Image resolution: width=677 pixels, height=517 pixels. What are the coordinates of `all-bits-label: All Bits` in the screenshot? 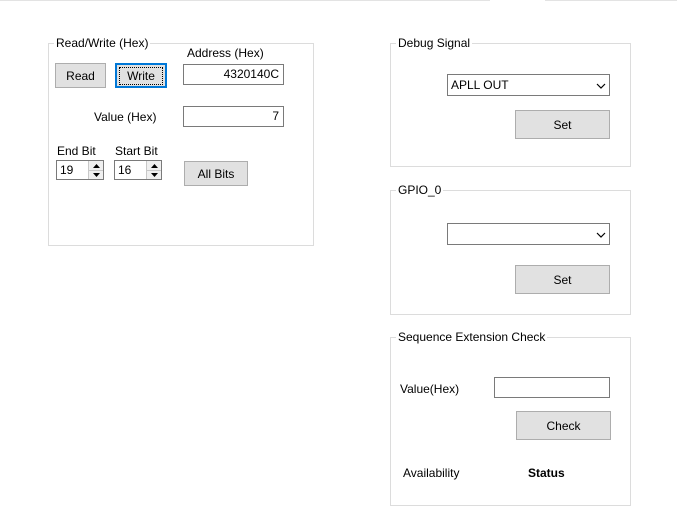 It's located at (216, 173).